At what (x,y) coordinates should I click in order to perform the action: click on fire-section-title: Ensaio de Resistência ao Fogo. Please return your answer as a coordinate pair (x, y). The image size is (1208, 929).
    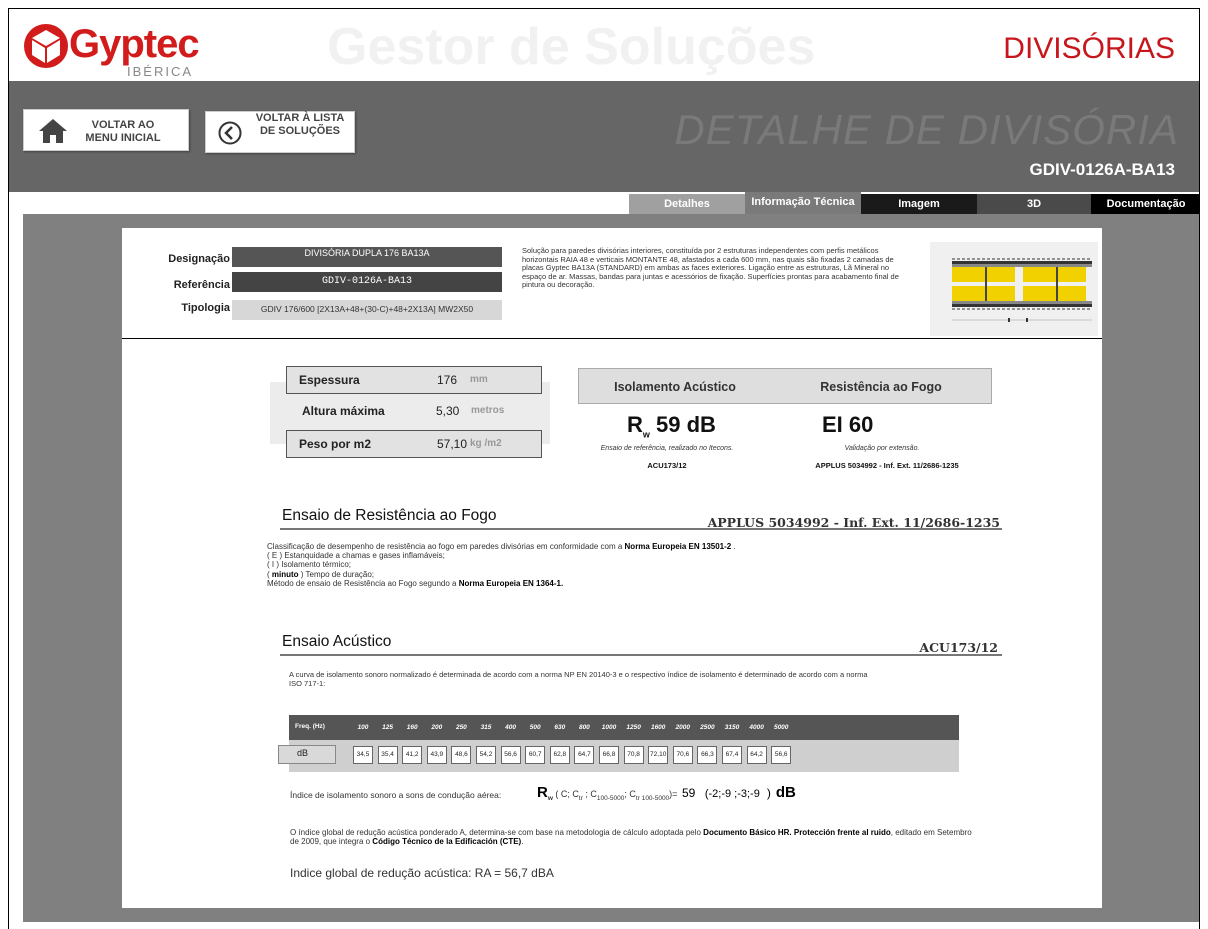
    Looking at the image, I should click on (389, 515).